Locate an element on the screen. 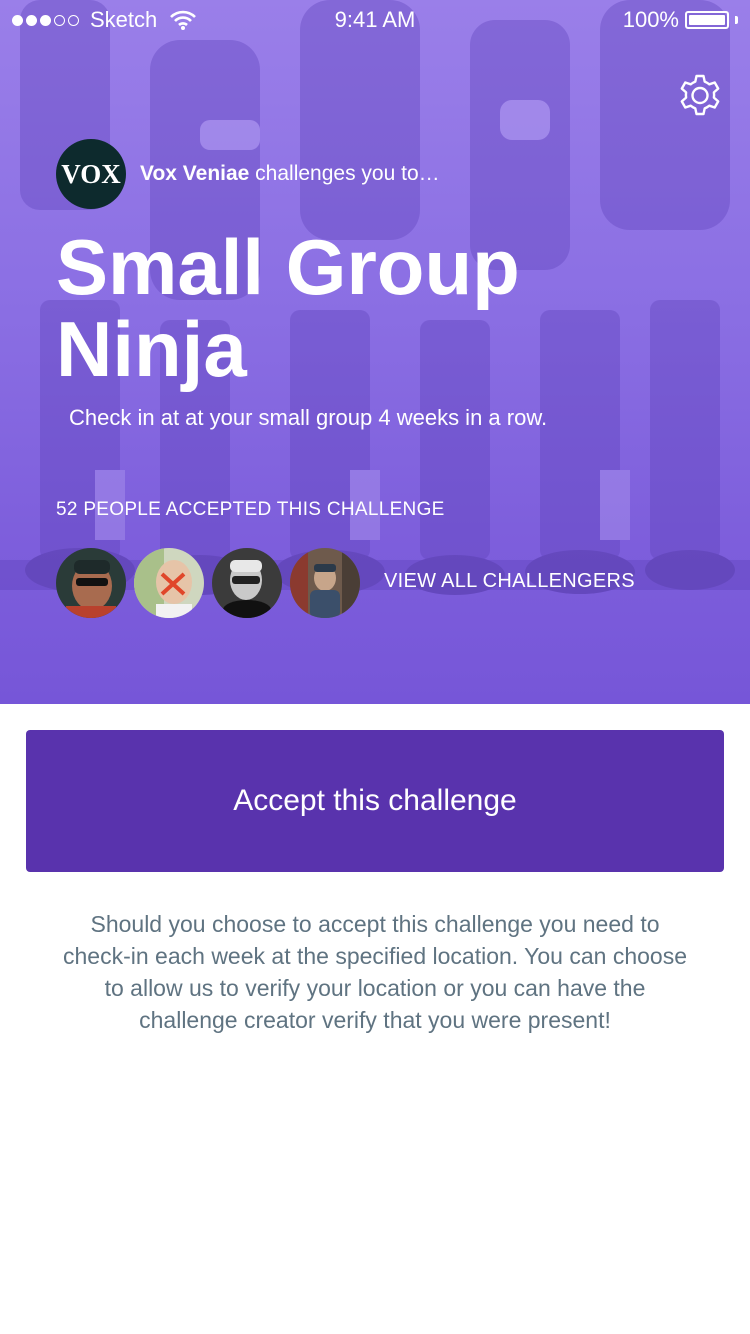 This screenshot has width=750, height=1334. challenger-avatars is located at coordinates (208, 583).